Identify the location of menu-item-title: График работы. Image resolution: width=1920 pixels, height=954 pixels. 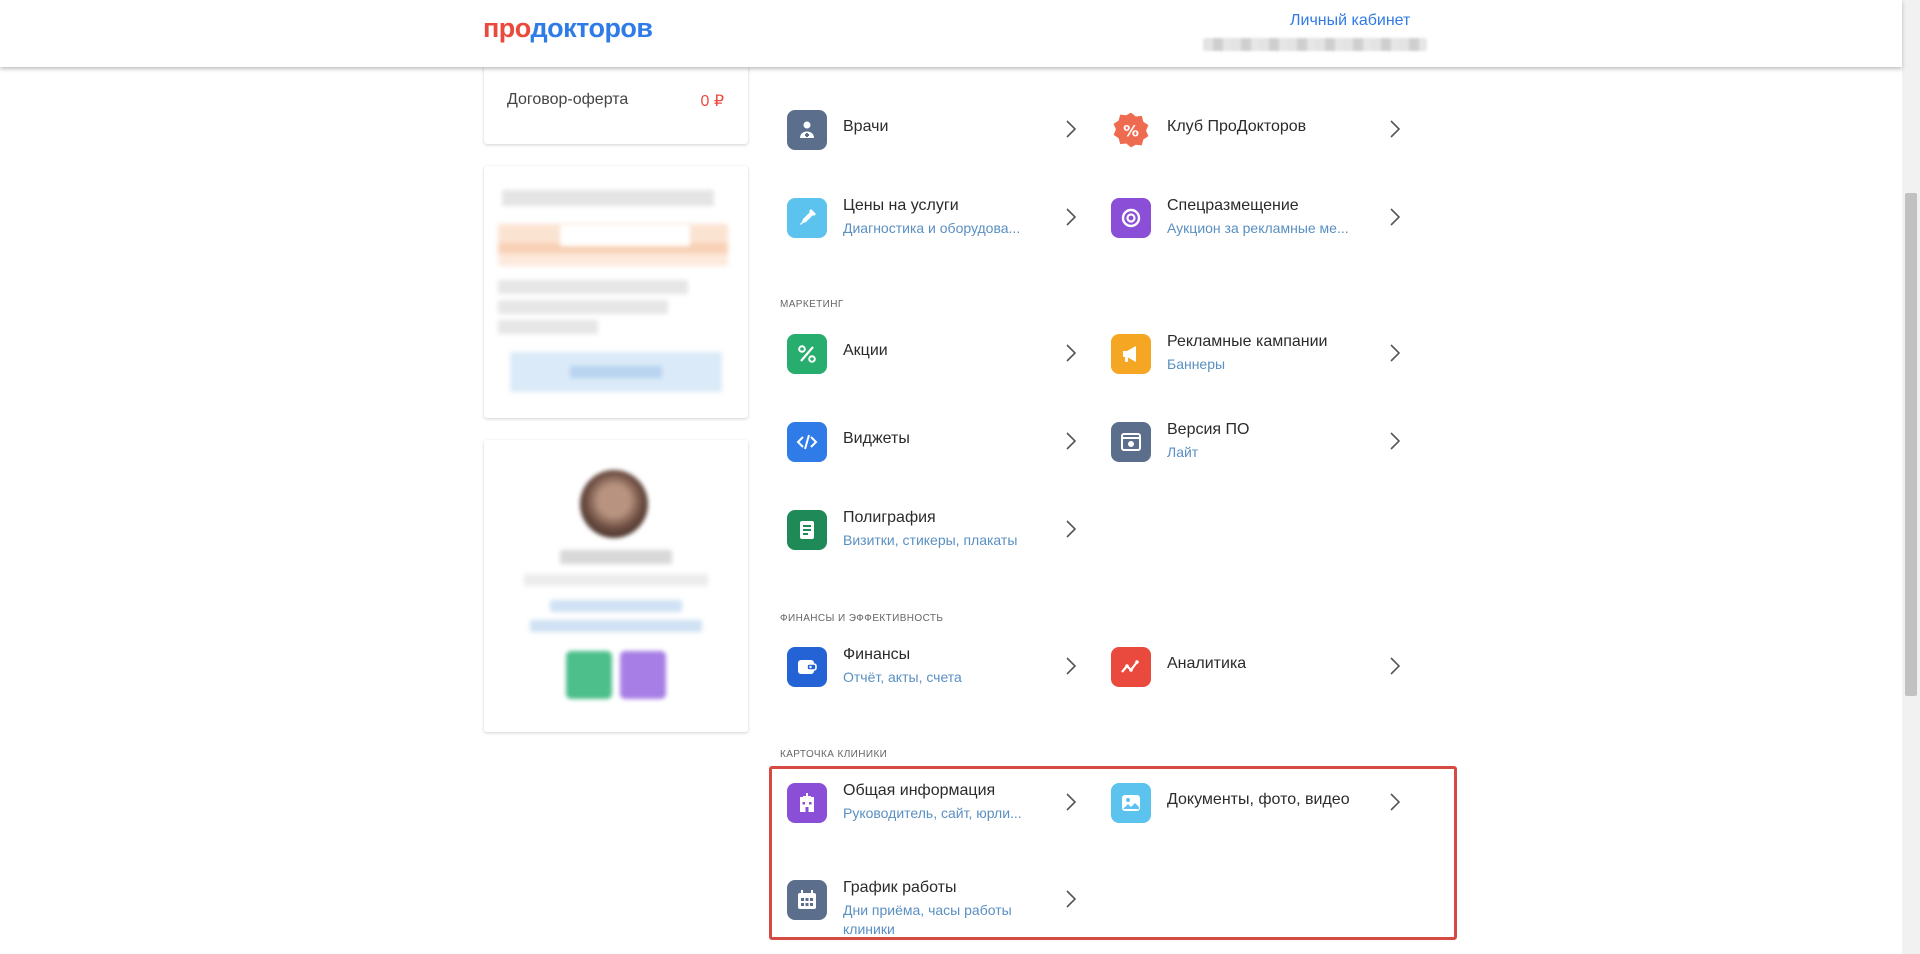
(900, 887).